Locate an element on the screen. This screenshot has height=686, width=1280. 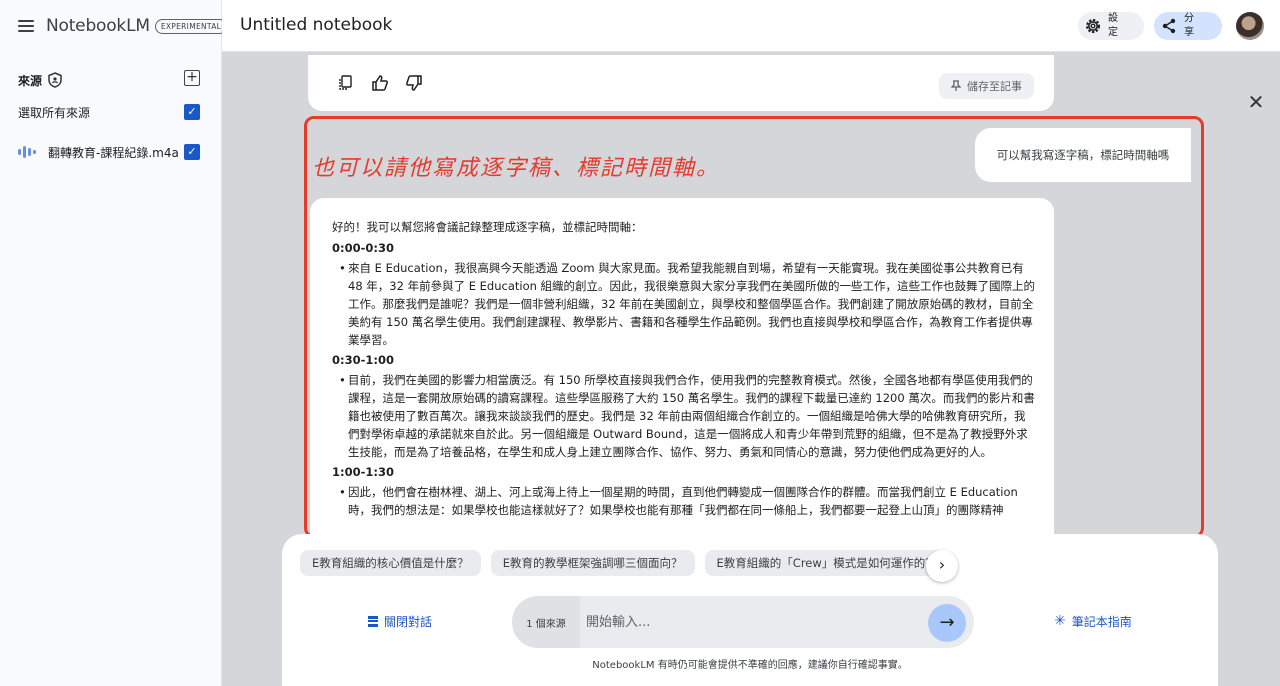
pin-icon is located at coordinates (956, 85).